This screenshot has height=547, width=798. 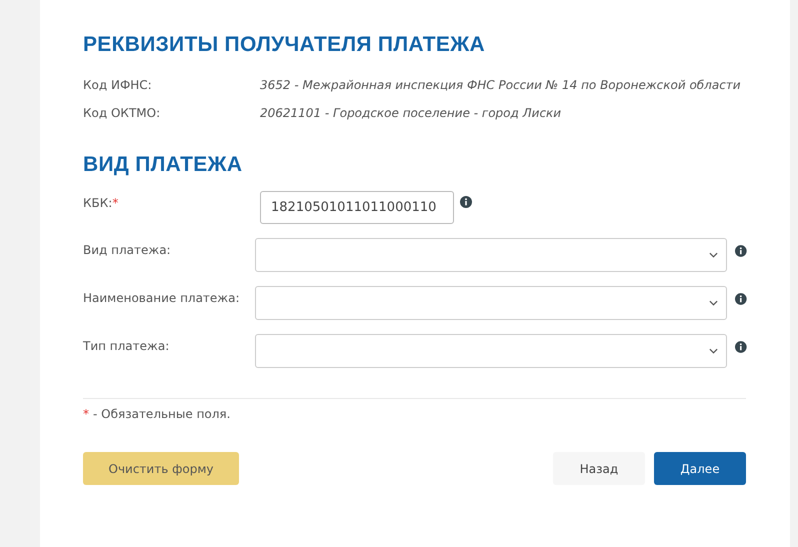 I want to click on back-button: Назад, so click(x=599, y=468).